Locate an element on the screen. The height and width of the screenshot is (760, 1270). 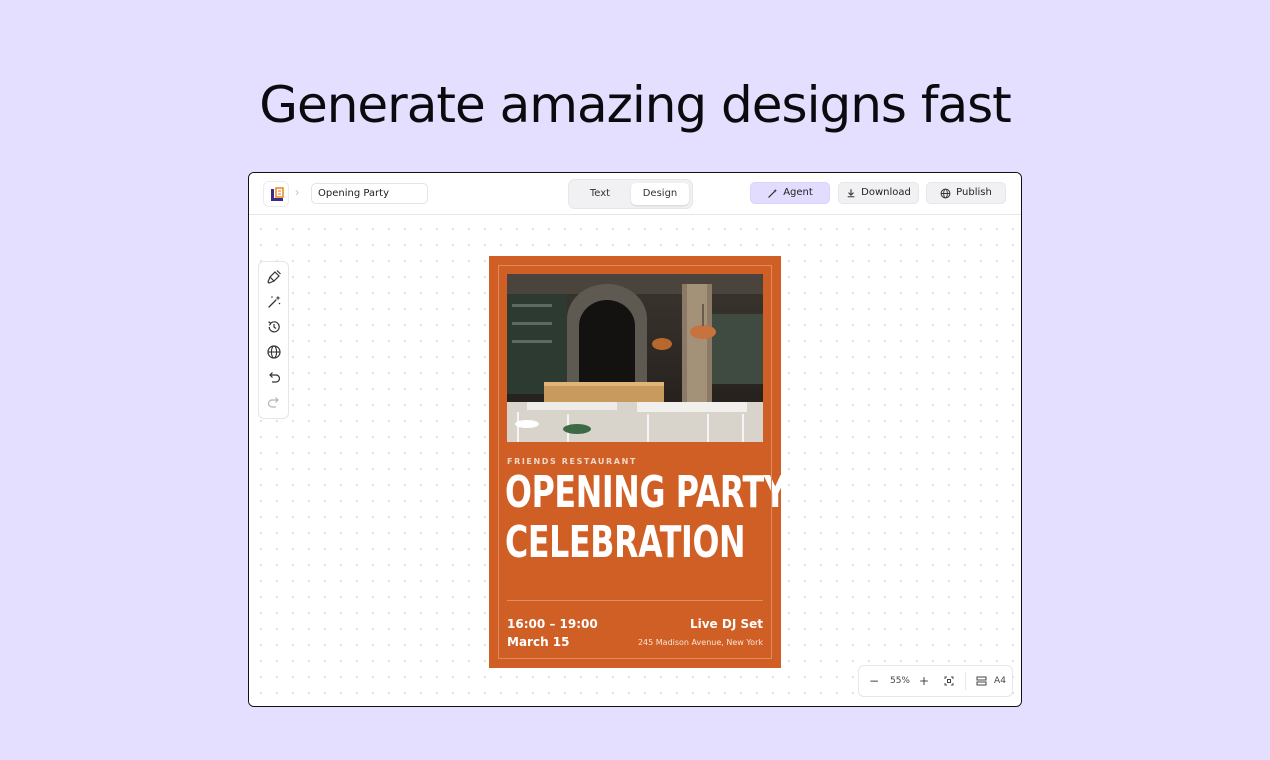
app-logo-icon is located at coordinates (277, 194).